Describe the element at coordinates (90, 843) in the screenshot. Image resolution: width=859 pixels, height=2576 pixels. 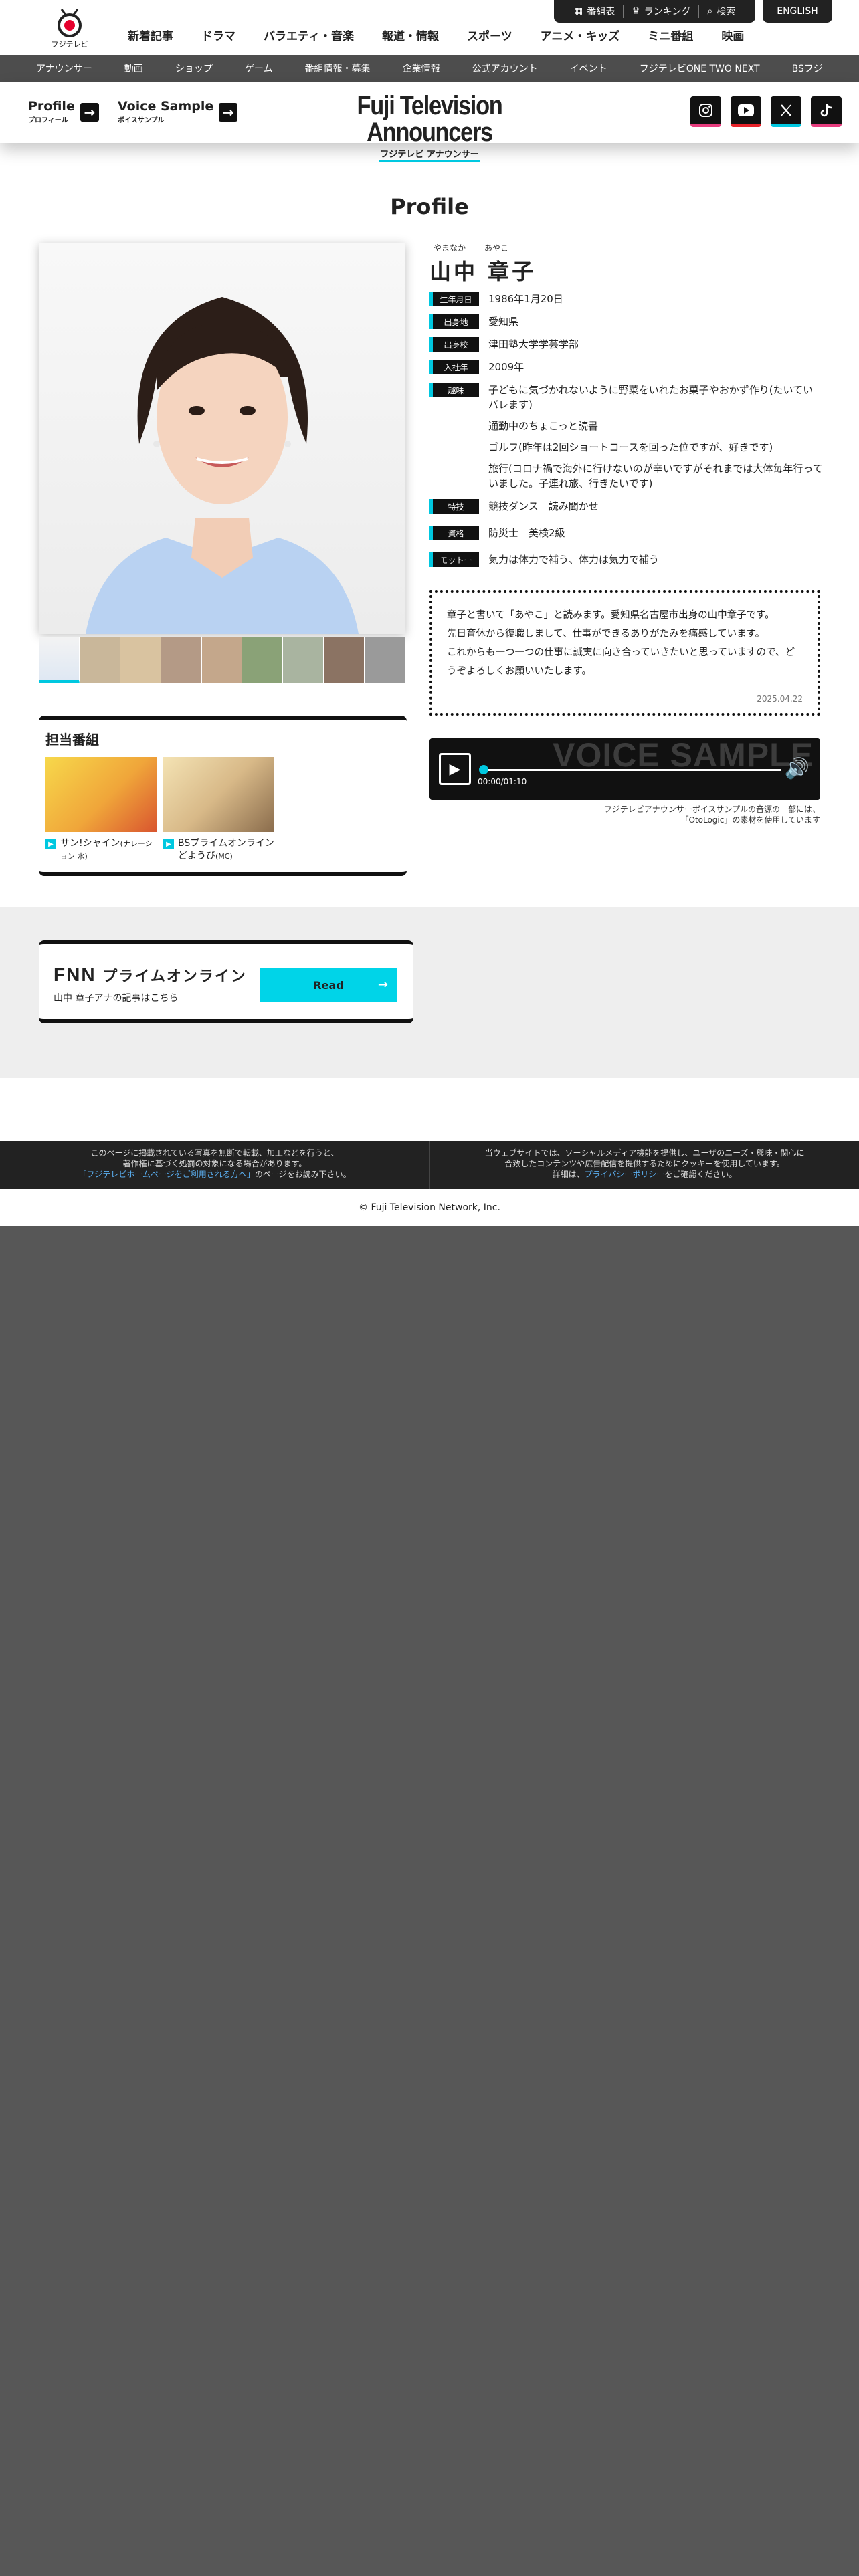
I see `program-name: サン!シャイン` at that location.